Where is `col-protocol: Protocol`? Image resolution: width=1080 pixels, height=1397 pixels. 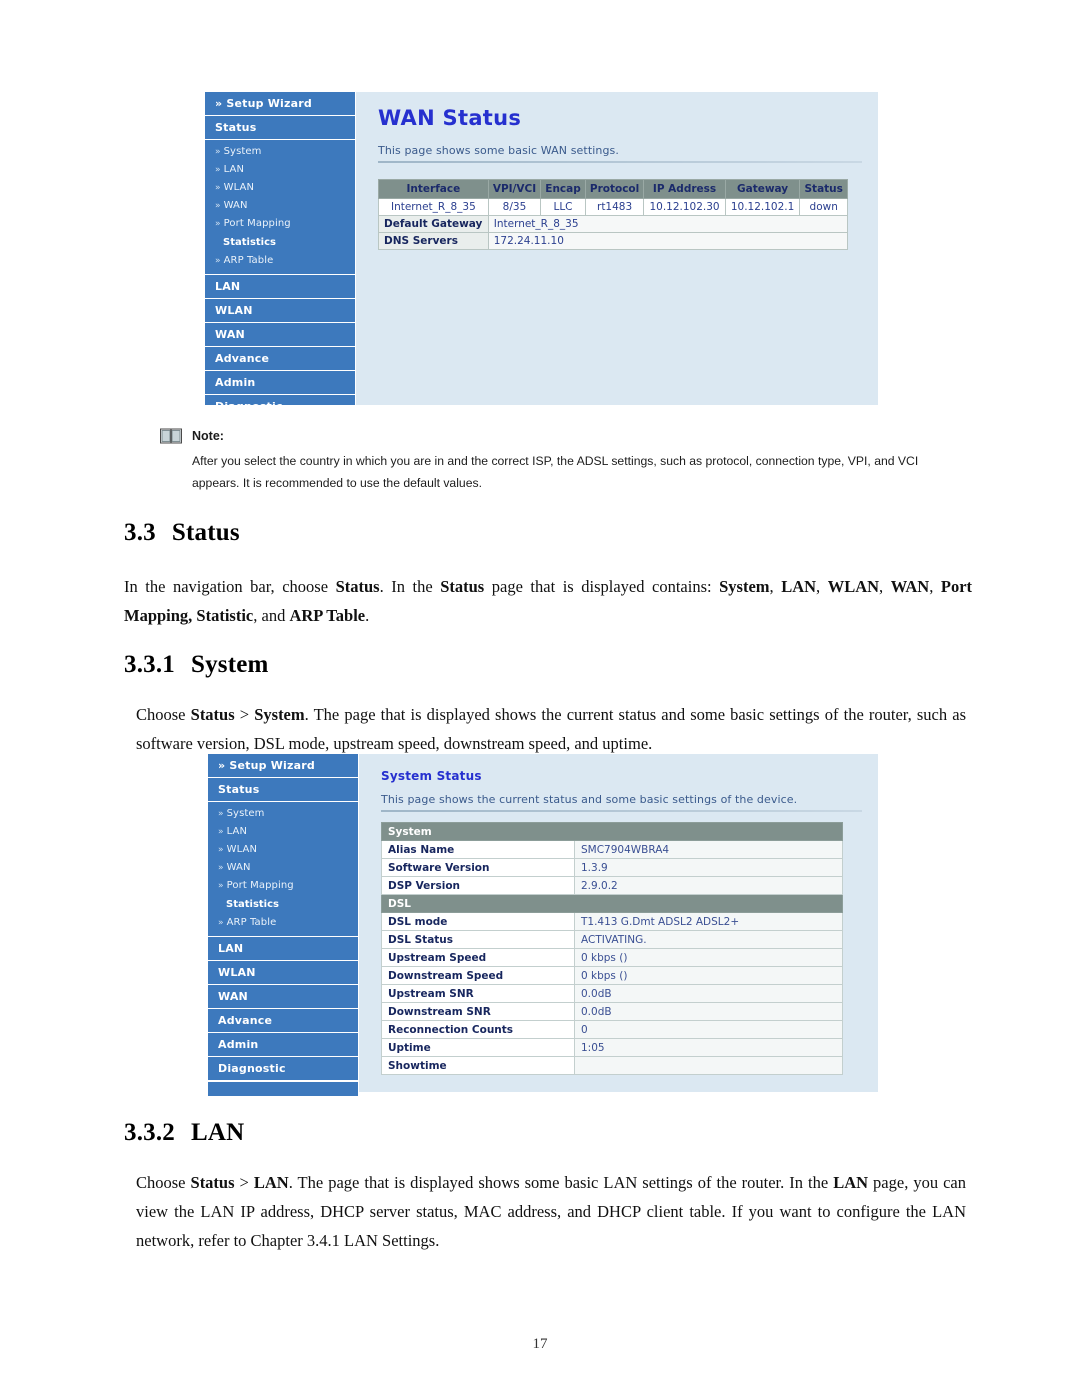
col-protocol: Protocol is located at coordinates (614, 189).